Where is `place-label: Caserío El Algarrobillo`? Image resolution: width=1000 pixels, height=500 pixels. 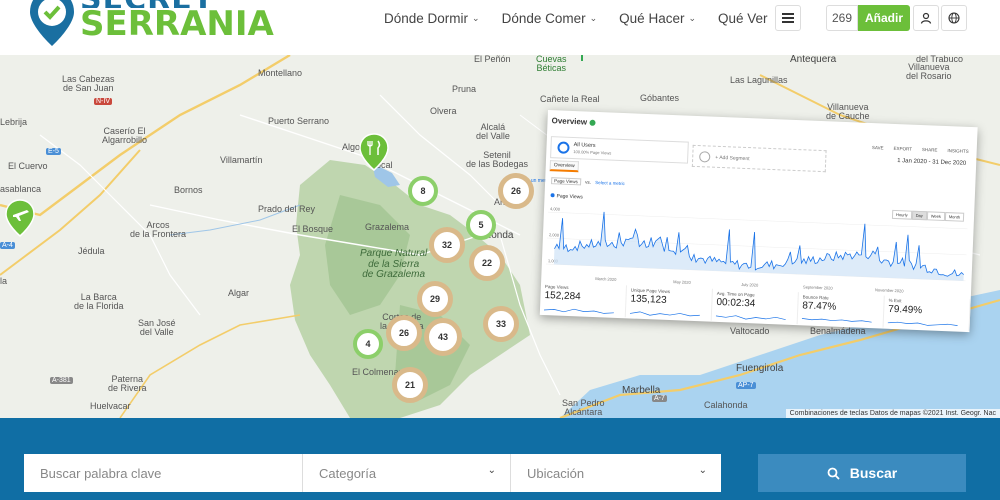
place-label: Caserío El Algarrobillo is located at coordinates (125, 136).